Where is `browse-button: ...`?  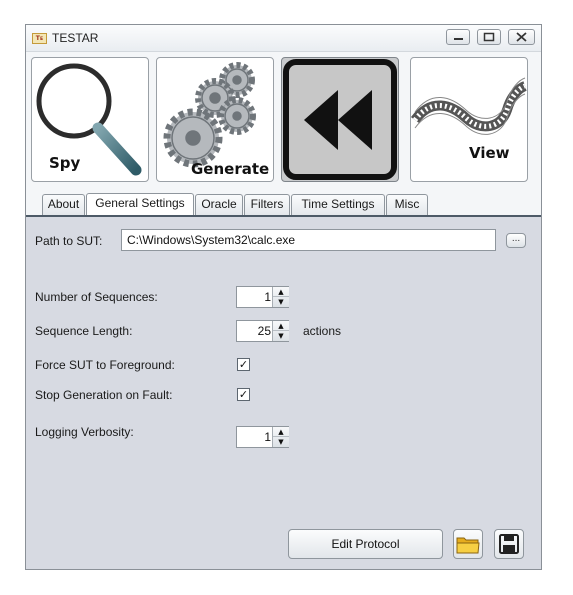 browse-button: ... is located at coordinates (516, 240).